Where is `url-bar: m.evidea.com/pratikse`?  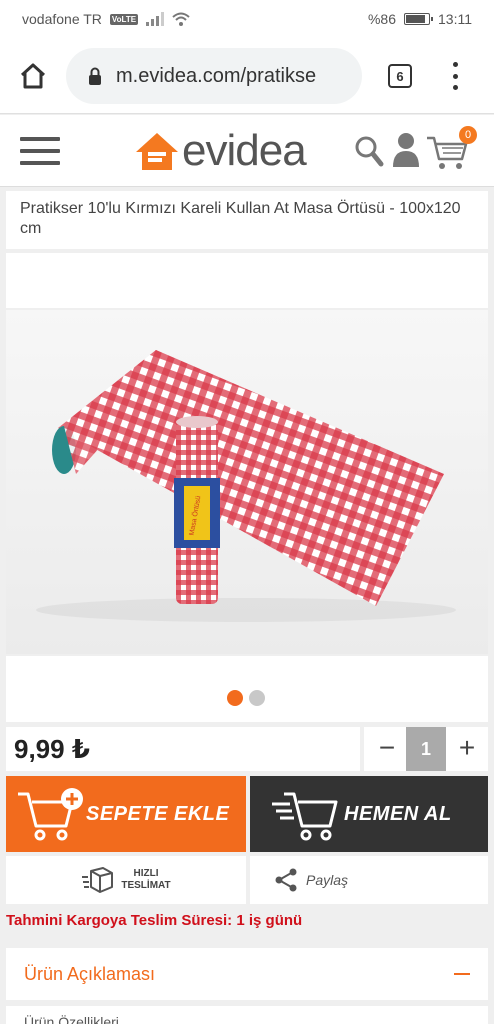
url-bar: m.evidea.com/pratikse is located at coordinates (214, 76).